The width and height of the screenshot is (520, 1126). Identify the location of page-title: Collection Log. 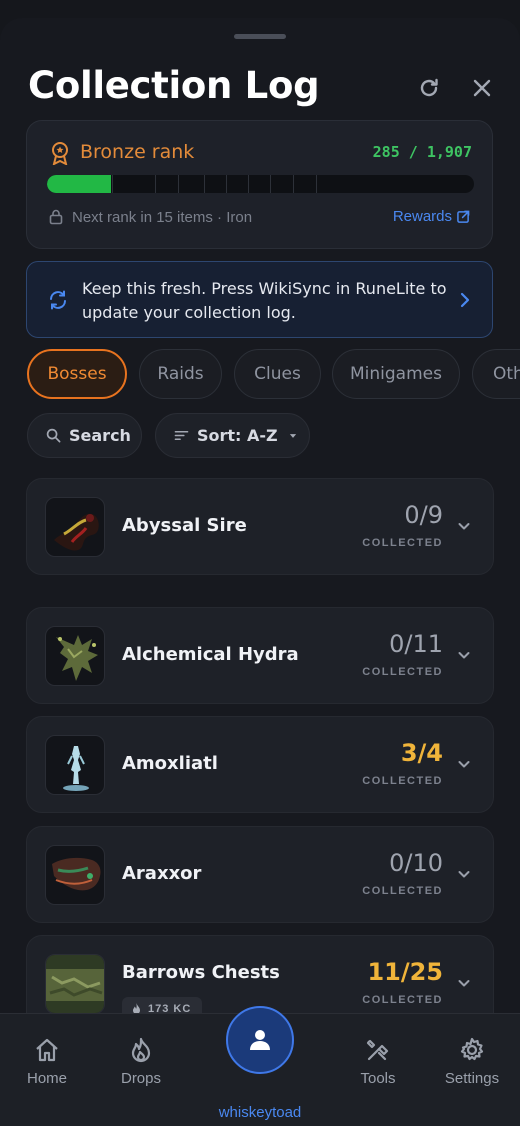
(174, 85).